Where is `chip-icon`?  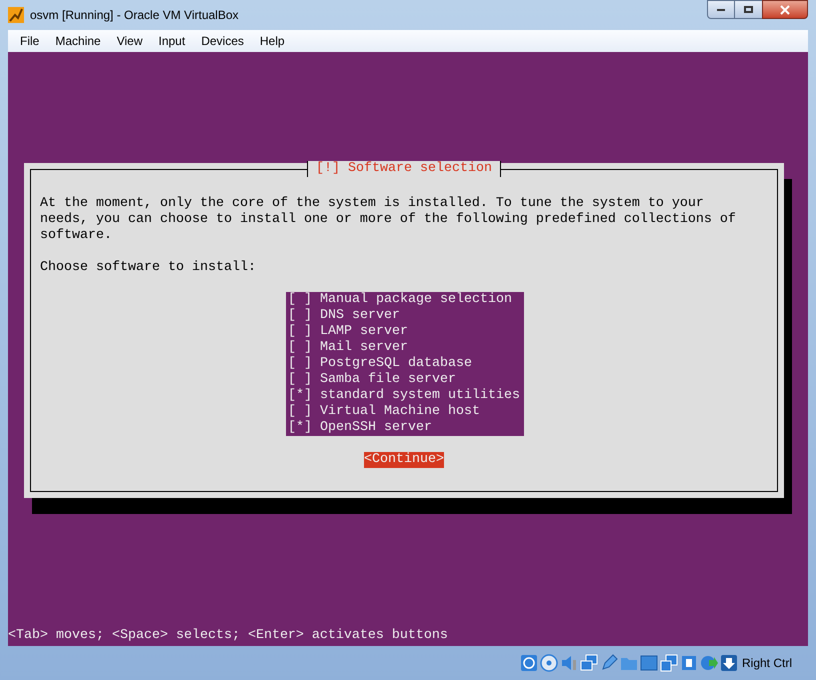 chip-icon is located at coordinates (689, 663).